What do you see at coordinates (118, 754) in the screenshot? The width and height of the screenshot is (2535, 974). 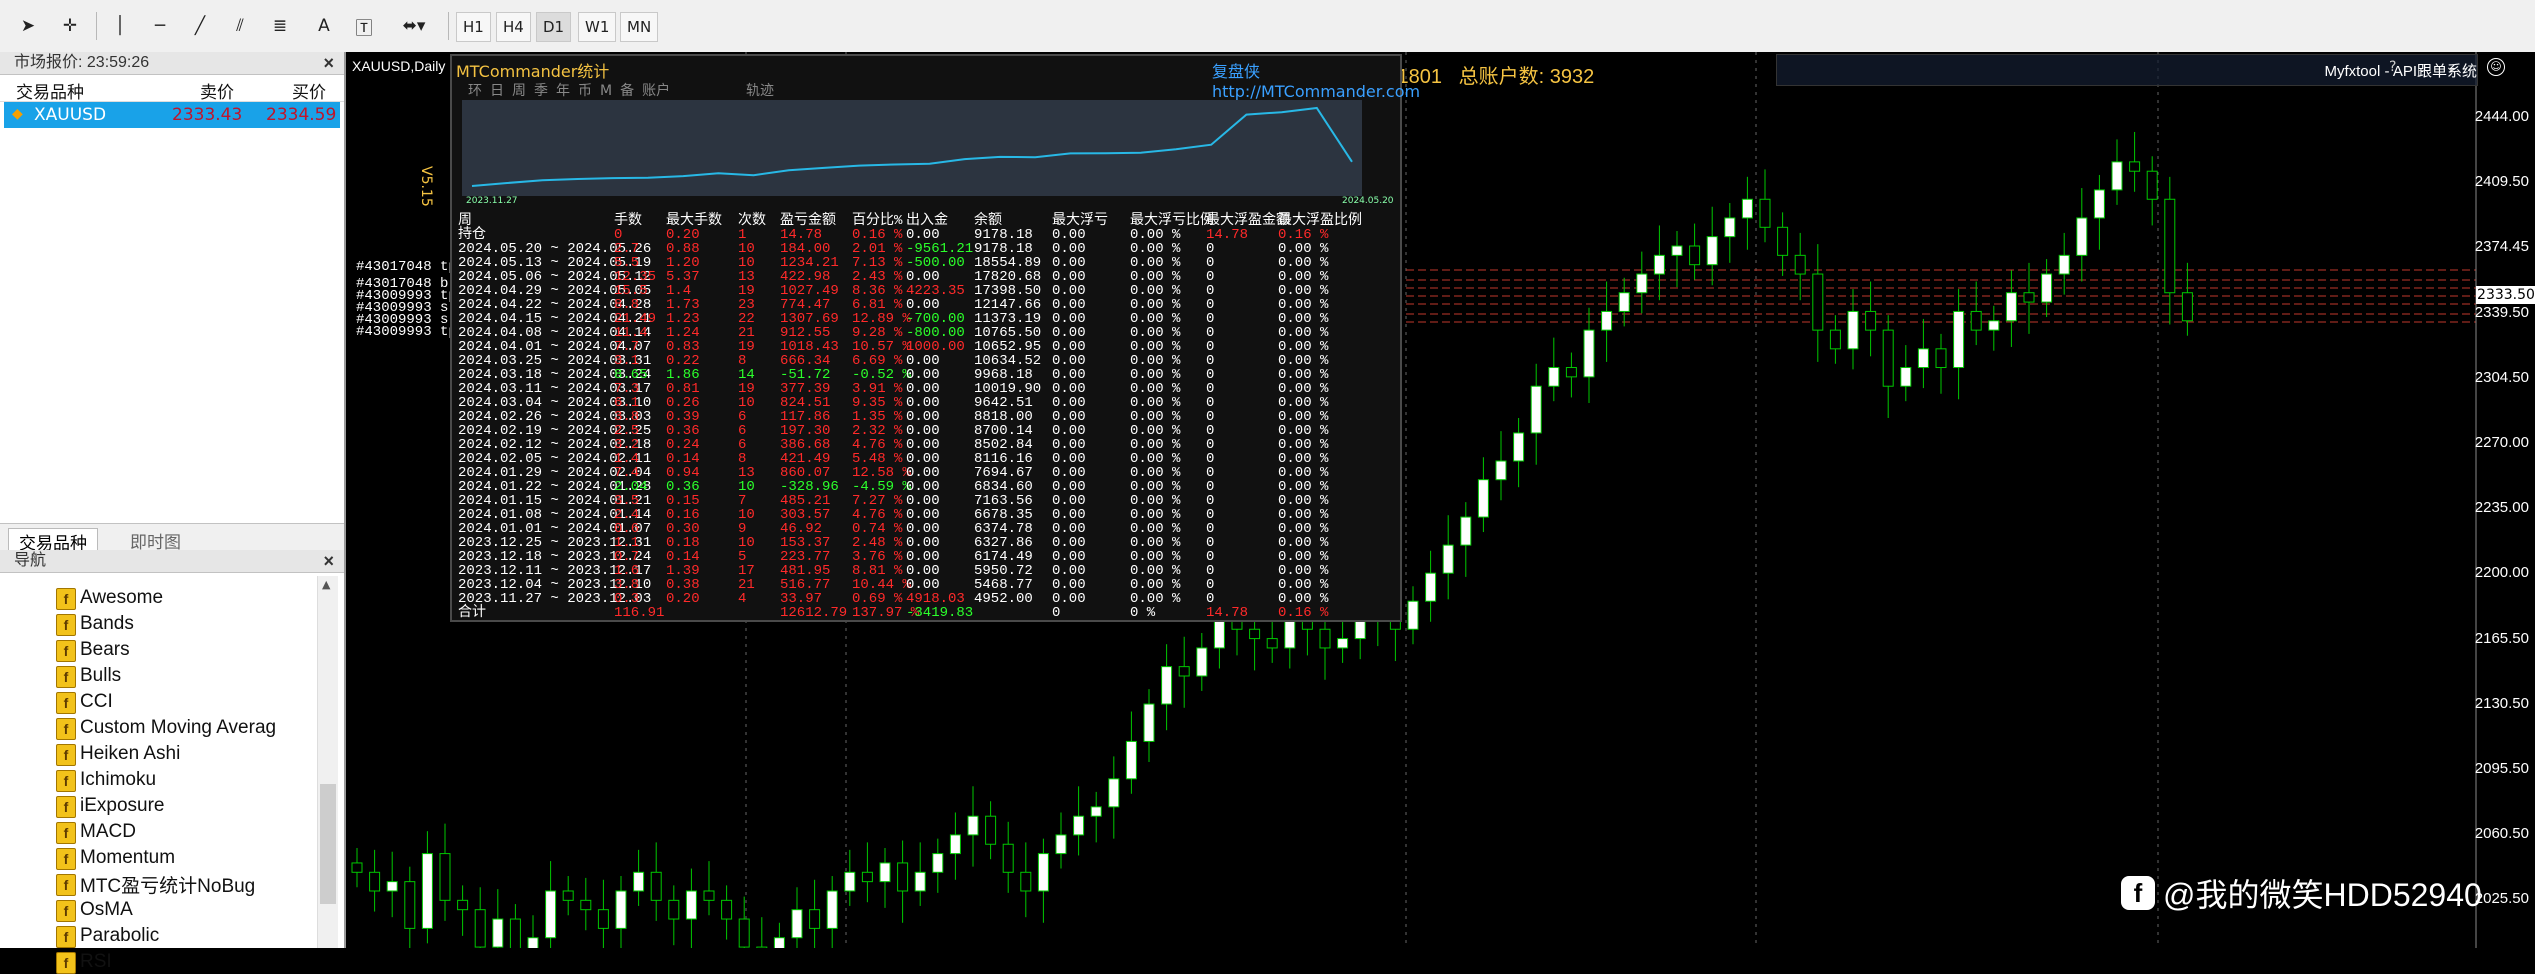 I see `navigator-item: f Heiken Ashi` at bounding box center [118, 754].